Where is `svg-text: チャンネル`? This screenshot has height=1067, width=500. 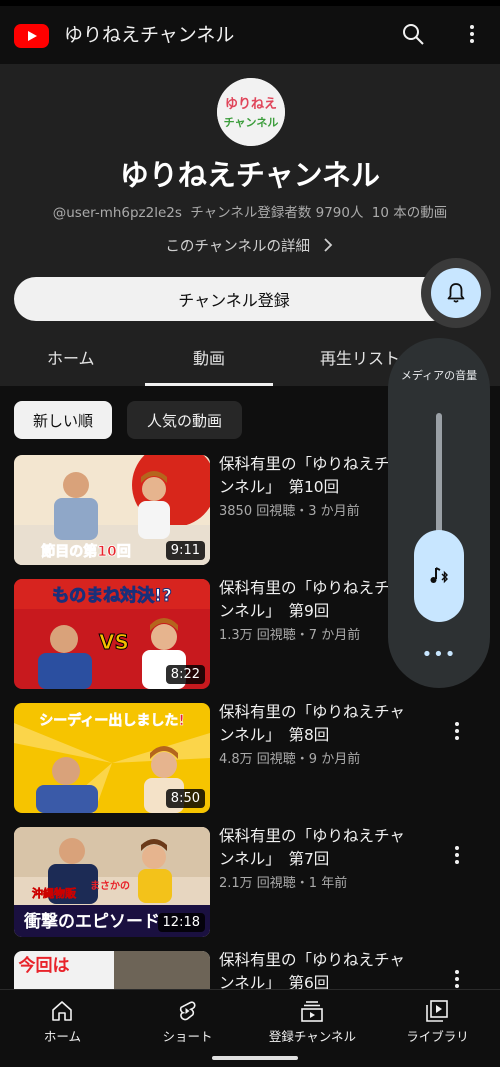
svg-text: チャンネル is located at coordinates (251, 122).